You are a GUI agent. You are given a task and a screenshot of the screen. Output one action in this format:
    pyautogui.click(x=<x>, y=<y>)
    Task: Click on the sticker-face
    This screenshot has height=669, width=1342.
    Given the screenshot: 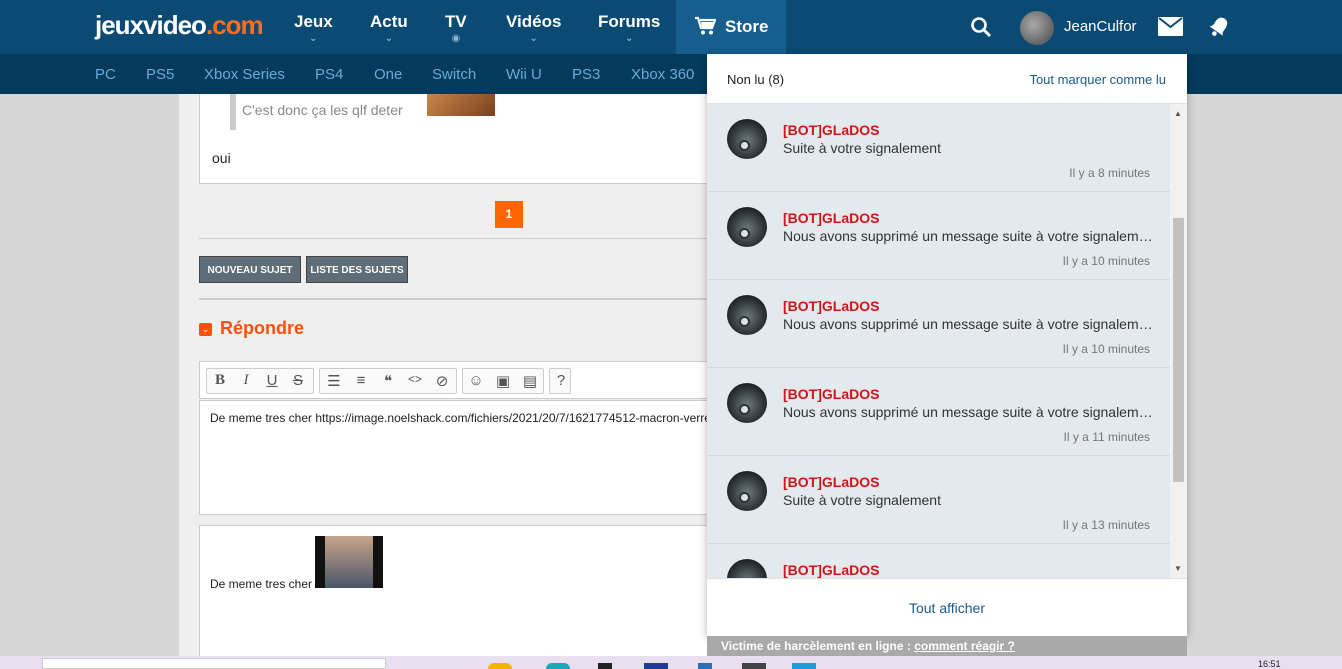 What is the action you would take?
    pyautogui.click(x=349, y=562)
    